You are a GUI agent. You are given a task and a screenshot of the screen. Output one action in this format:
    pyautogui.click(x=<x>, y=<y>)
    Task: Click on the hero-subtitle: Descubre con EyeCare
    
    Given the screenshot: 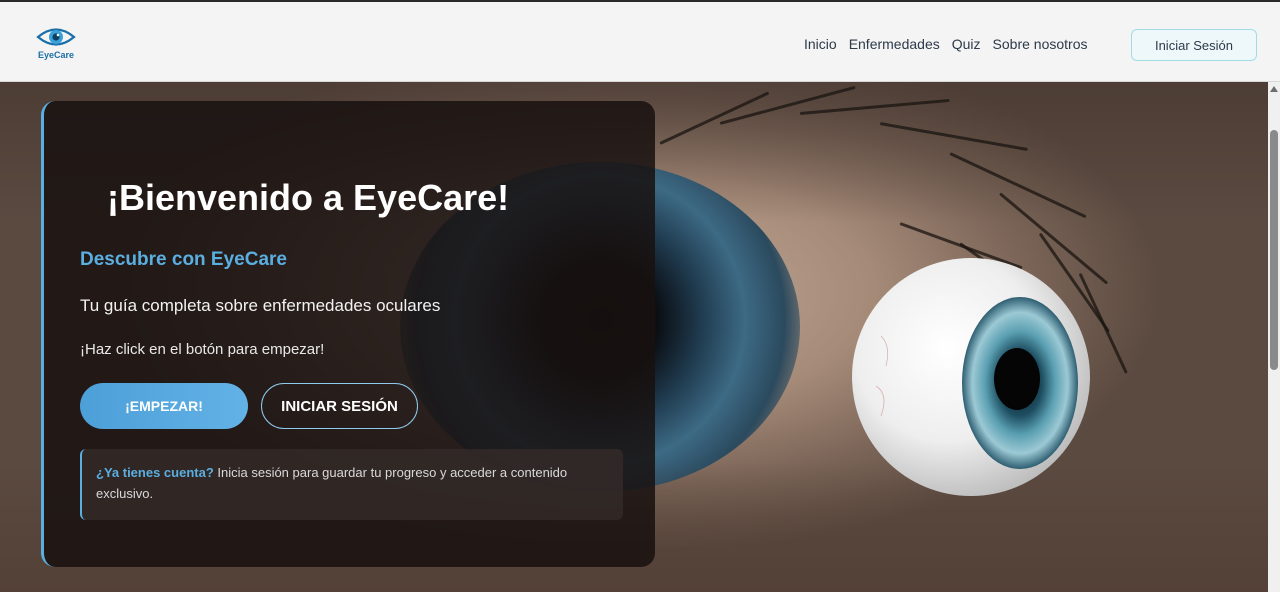 What is the action you would take?
    pyautogui.click(x=183, y=259)
    